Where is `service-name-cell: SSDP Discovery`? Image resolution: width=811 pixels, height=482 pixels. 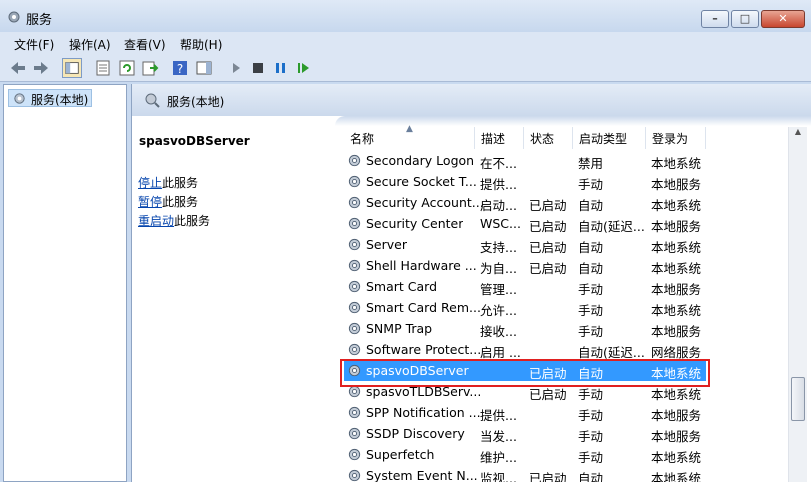
service-name-cell: SSDP Discovery is located at coordinates (415, 433).